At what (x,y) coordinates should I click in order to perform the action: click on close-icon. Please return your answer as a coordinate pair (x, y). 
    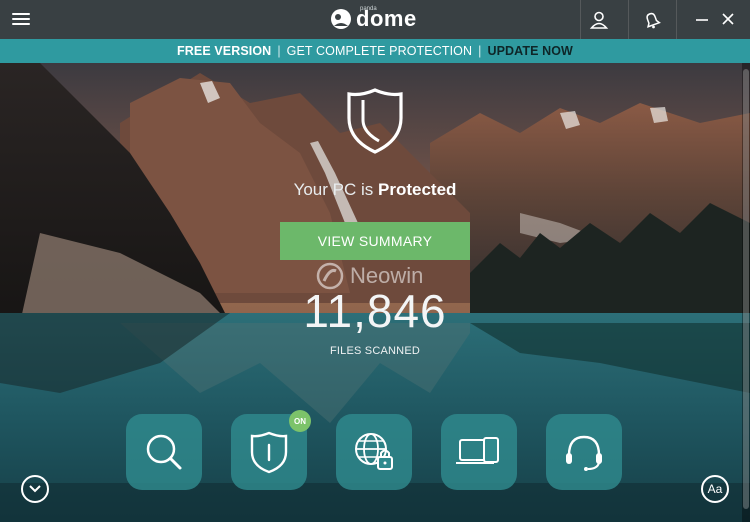
    Looking at the image, I should click on (728, 19).